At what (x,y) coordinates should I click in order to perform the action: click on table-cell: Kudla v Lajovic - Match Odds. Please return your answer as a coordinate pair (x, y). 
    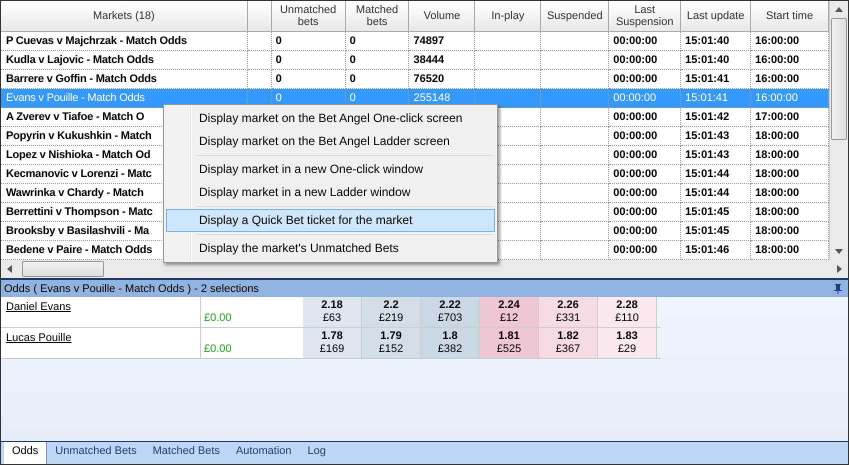
    Looking at the image, I should click on (80, 60).